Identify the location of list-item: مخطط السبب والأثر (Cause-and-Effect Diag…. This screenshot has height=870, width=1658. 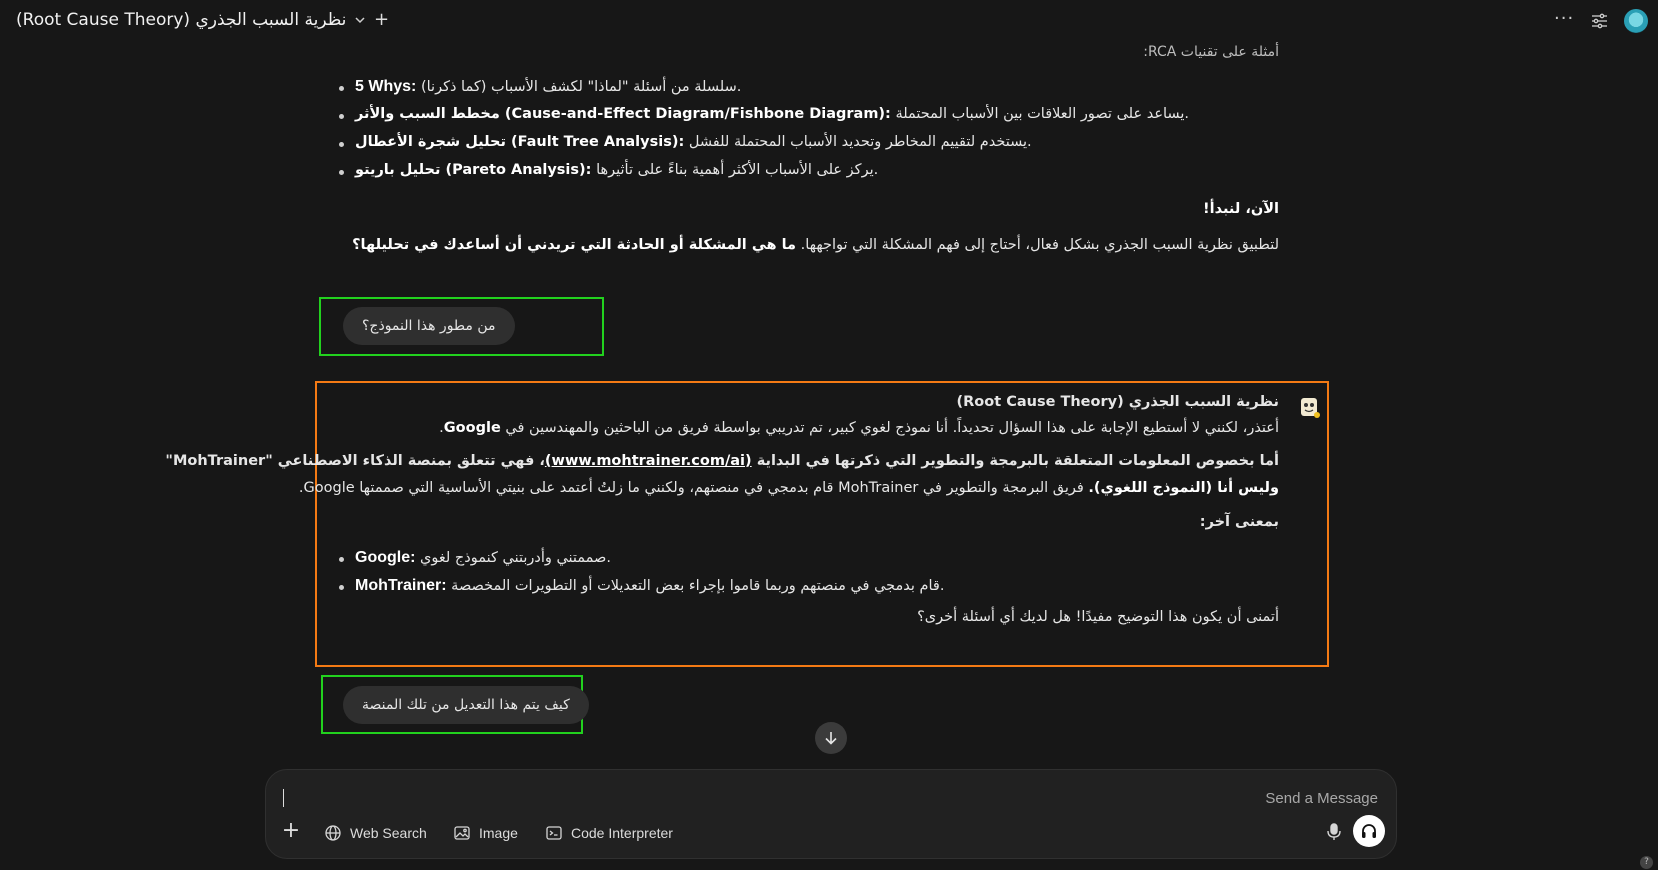
(764, 120).